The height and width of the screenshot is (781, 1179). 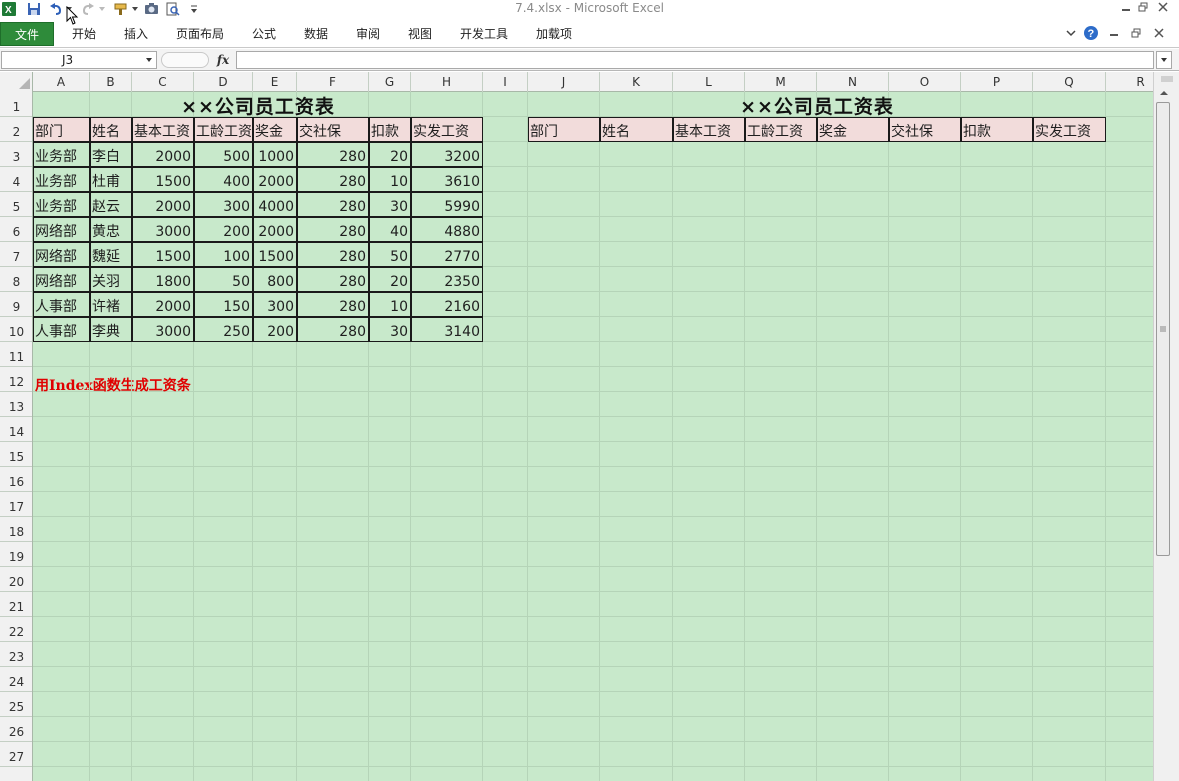 What do you see at coordinates (695, 60) in the screenshot?
I see `formula-input` at bounding box center [695, 60].